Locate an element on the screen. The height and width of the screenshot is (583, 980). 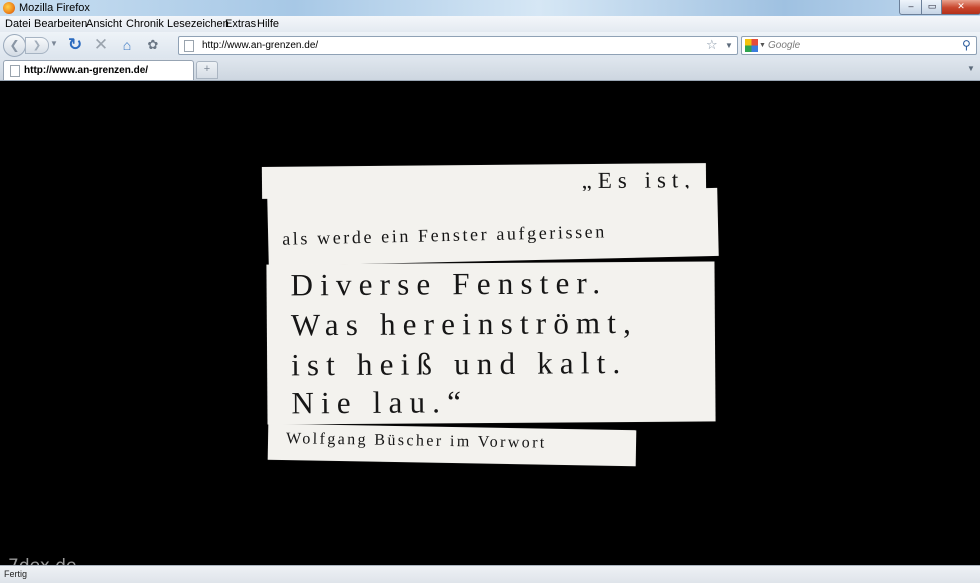
addon-icon: ✿ is located at coordinates (153, 44).